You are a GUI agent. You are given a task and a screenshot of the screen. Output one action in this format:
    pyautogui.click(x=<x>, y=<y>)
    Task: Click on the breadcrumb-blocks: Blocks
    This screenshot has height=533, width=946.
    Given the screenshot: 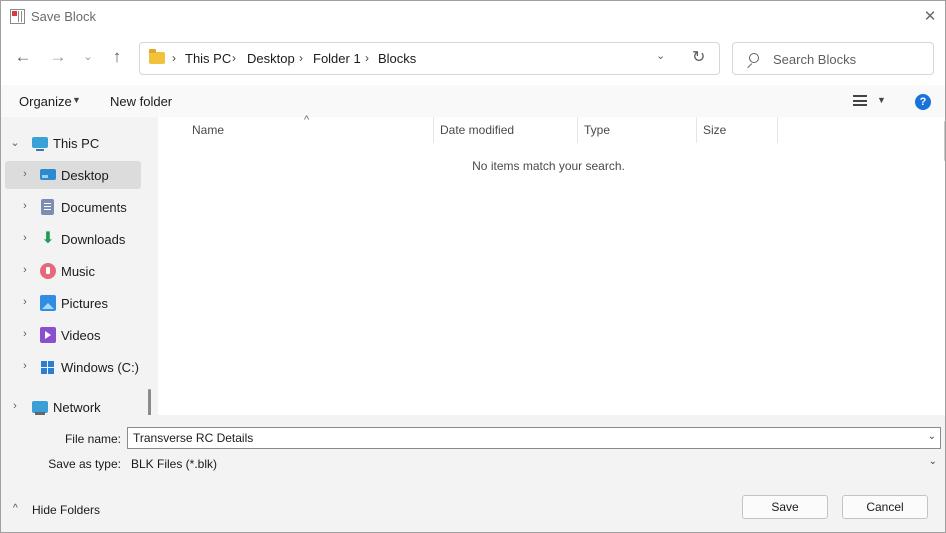 What is the action you would take?
    pyautogui.click(x=397, y=58)
    